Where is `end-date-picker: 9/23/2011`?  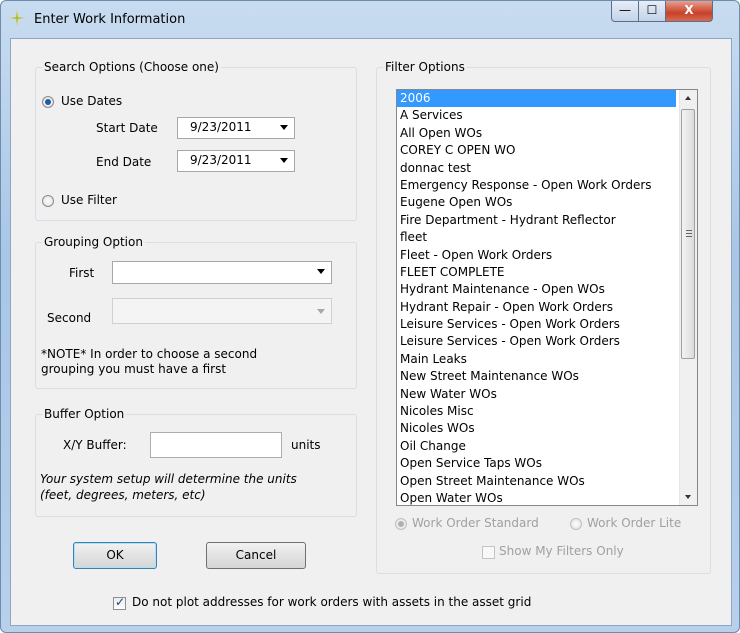 end-date-picker: 9/23/2011 is located at coordinates (236, 161).